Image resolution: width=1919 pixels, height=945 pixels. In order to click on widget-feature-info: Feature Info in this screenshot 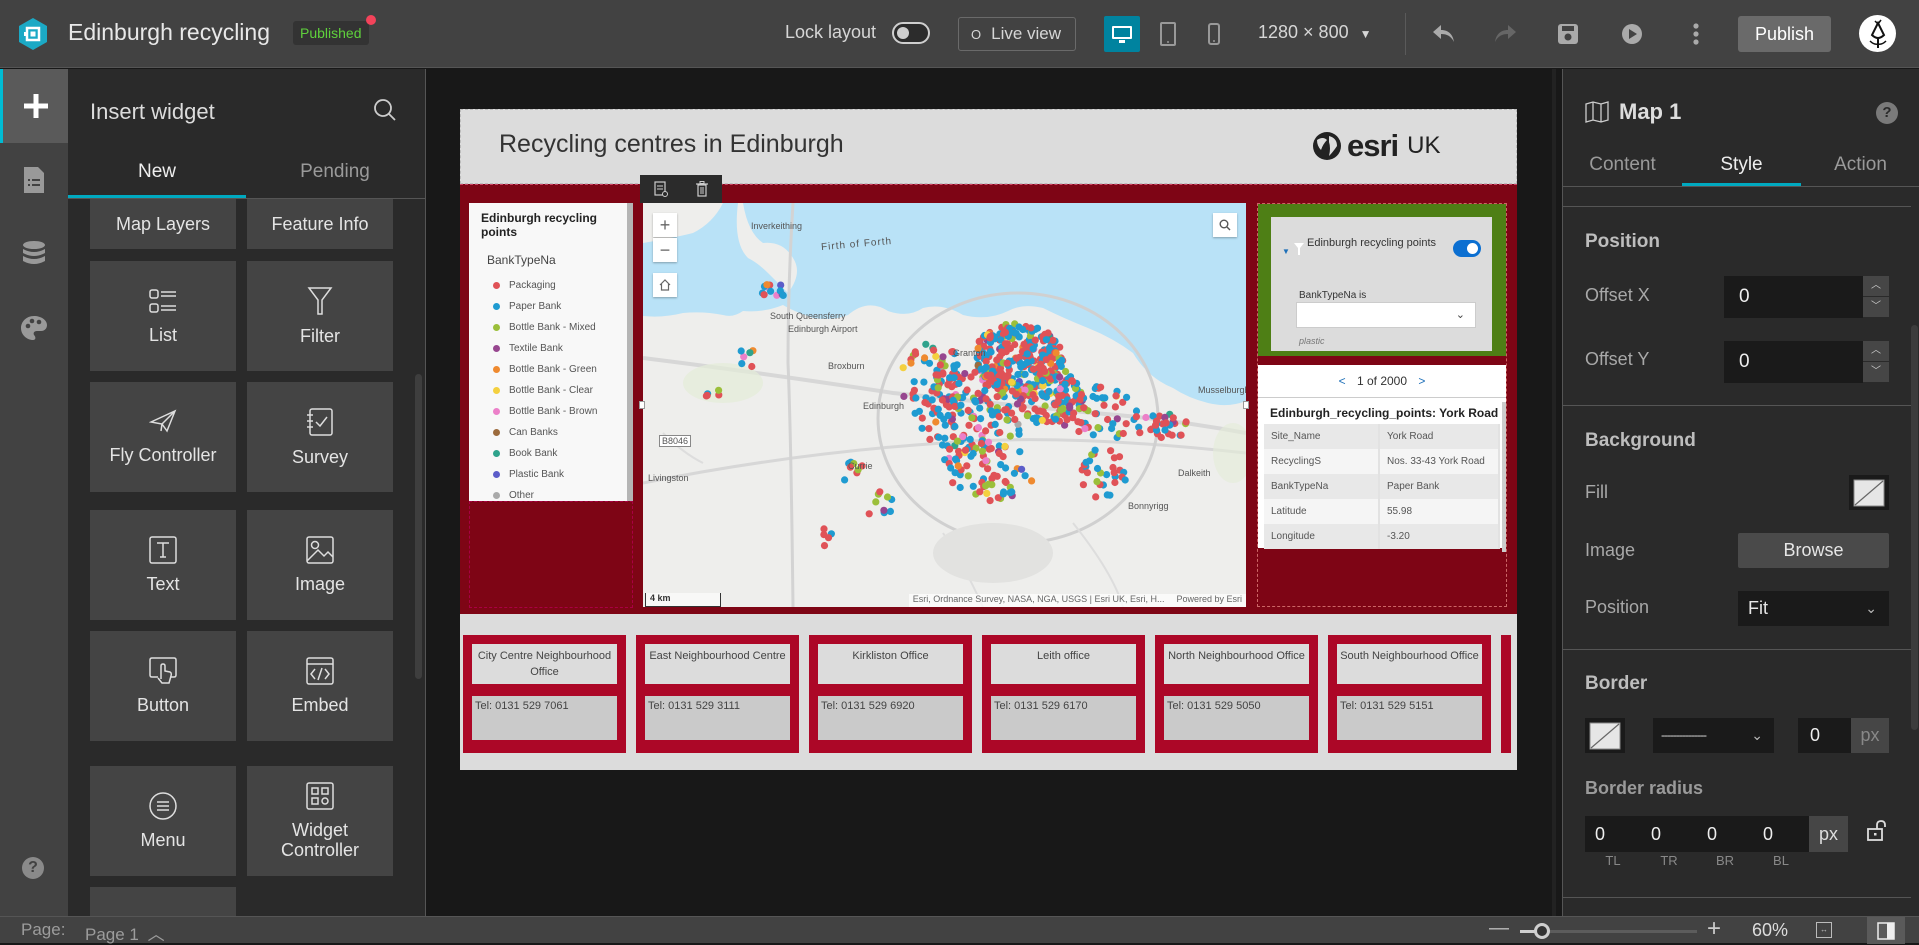, I will do `click(320, 224)`.